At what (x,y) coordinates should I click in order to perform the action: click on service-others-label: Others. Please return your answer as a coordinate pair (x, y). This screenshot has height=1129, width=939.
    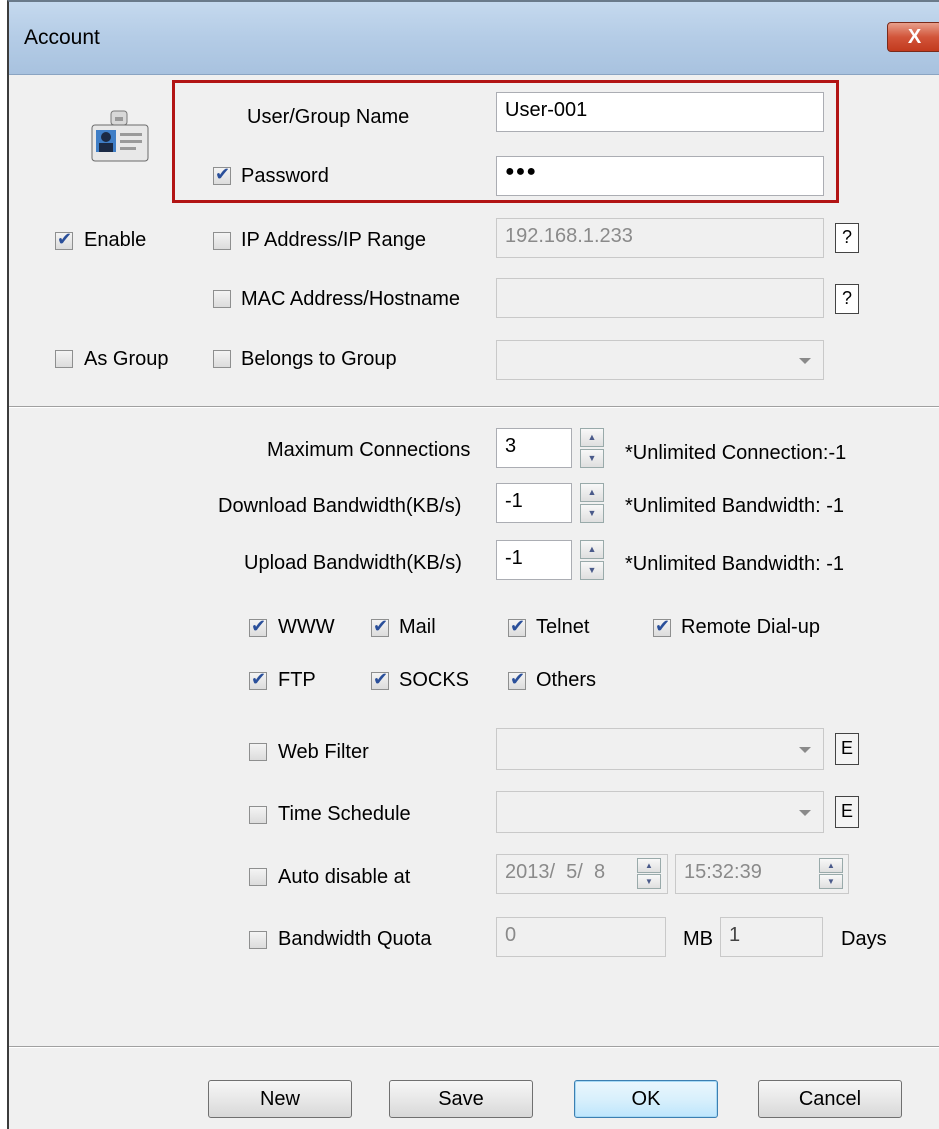
    Looking at the image, I should click on (566, 680).